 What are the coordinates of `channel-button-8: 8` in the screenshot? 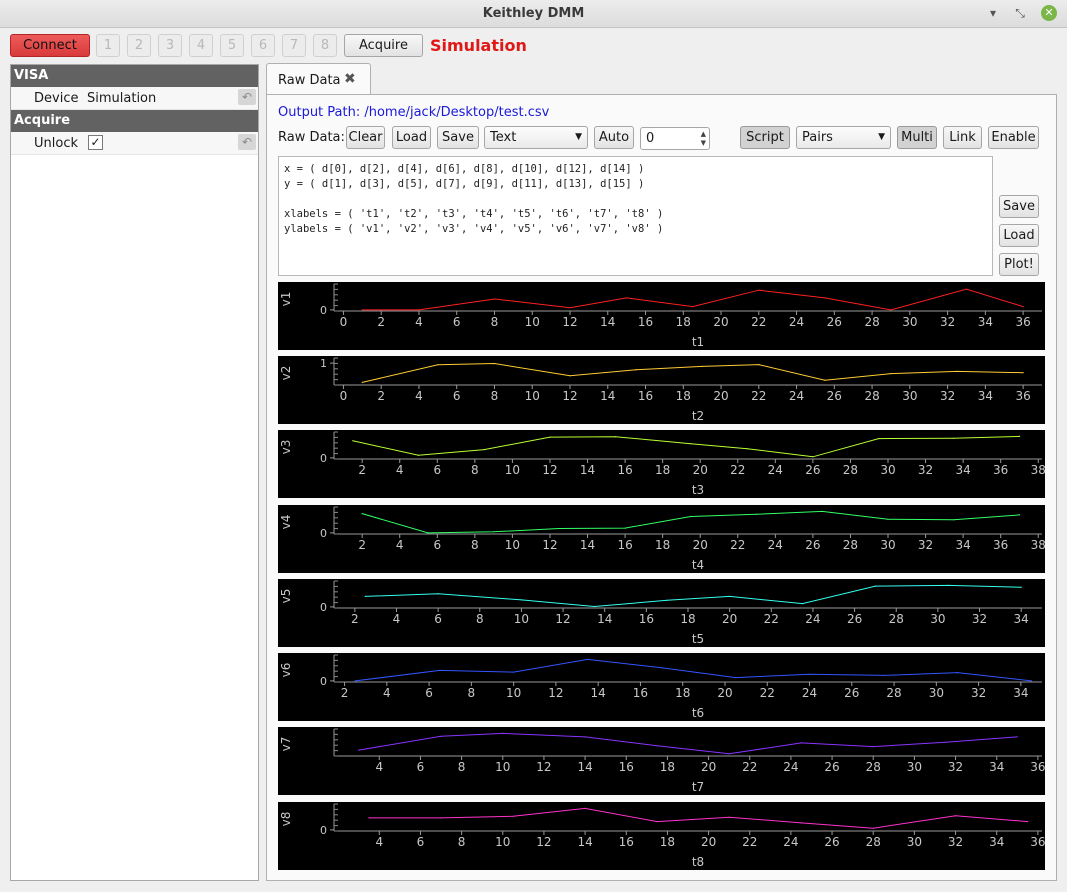 It's located at (325, 45).